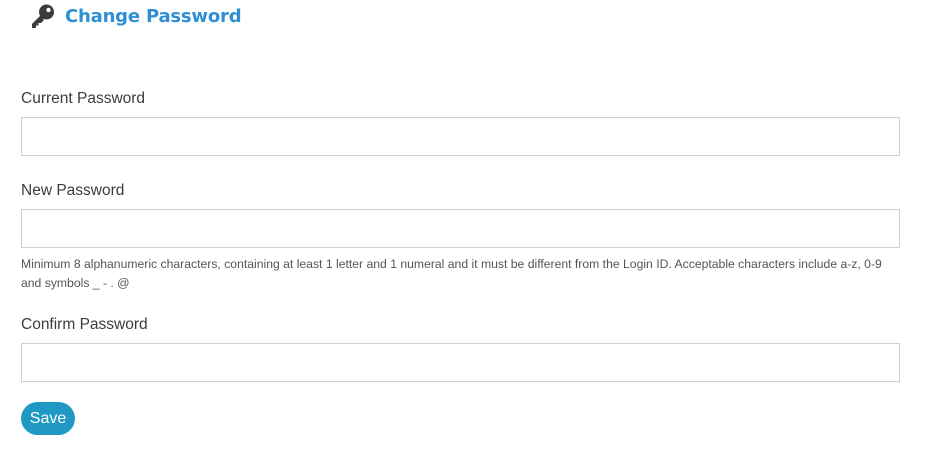 Image resolution: width=940 pixels, height=458 pixels. I want to click on page-title: Change Password, so click(153, 16).